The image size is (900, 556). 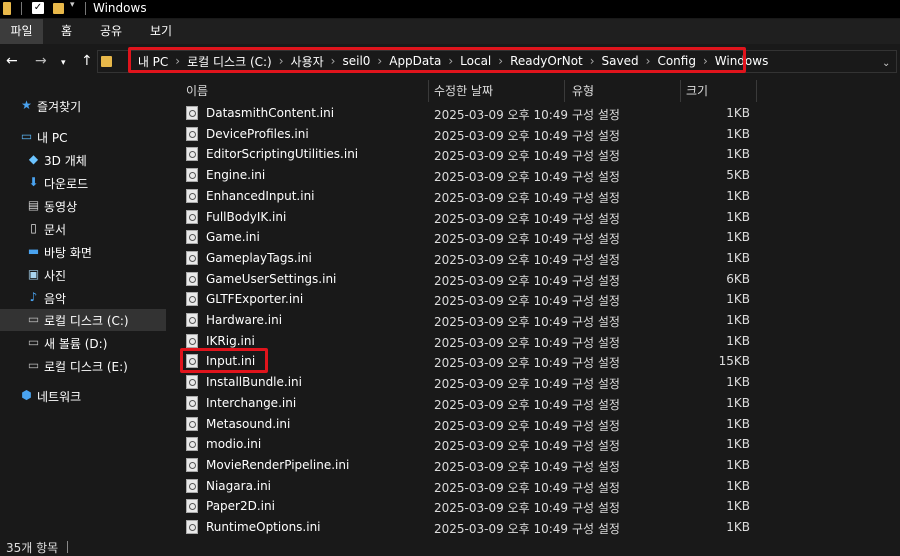 I want to click on sidebar-item-label: 3D 개체, so click(x=65, y=161).